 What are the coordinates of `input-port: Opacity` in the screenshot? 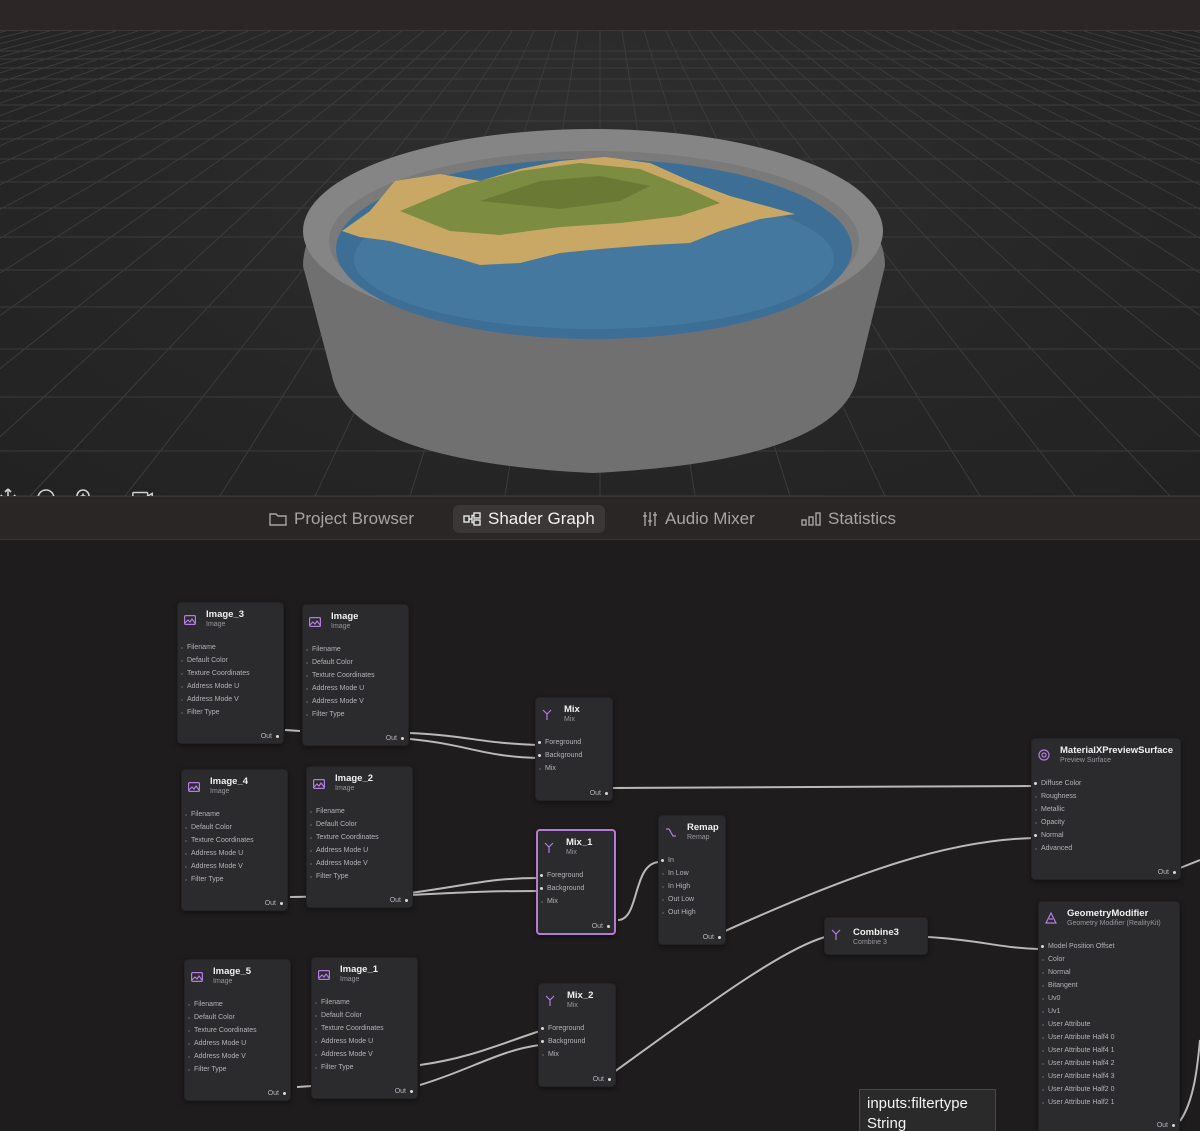 It's located at (1106, 822).